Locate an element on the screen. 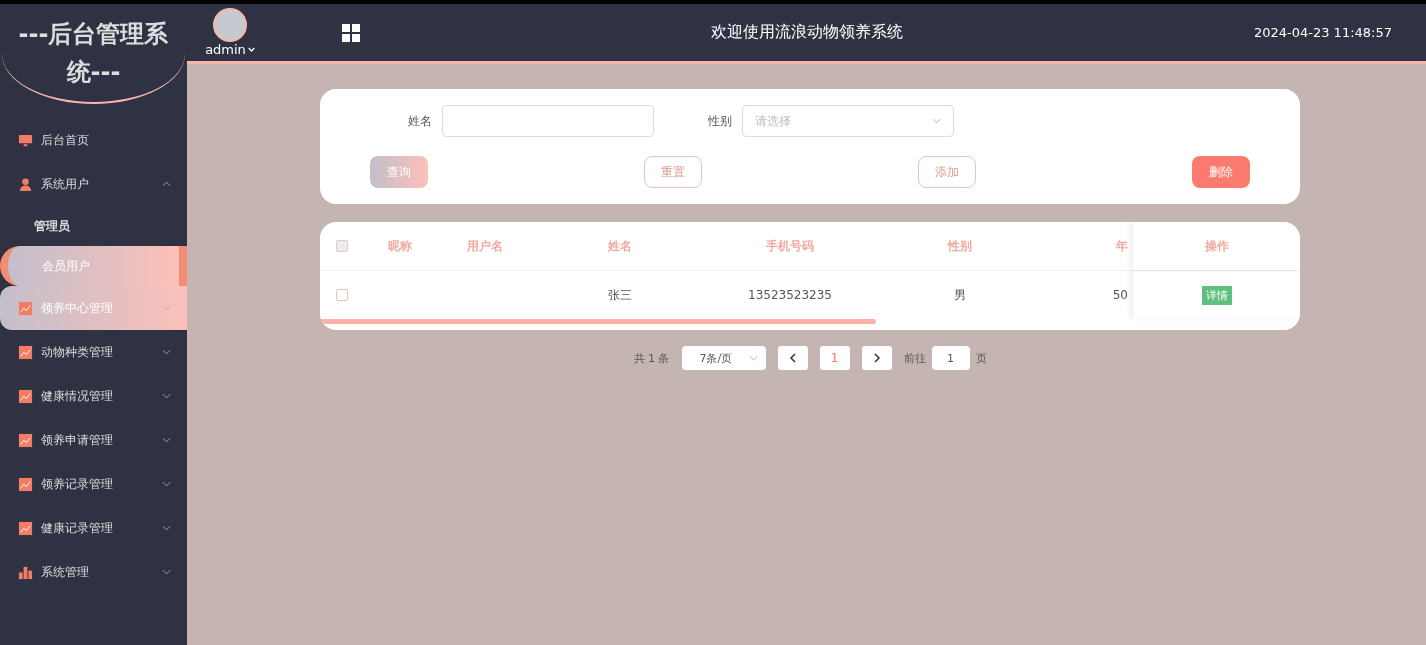 This screenshot has width=1426, height=645. datetime: 2024-04-23 11:48:57 is located at coordinates (1322, 32).